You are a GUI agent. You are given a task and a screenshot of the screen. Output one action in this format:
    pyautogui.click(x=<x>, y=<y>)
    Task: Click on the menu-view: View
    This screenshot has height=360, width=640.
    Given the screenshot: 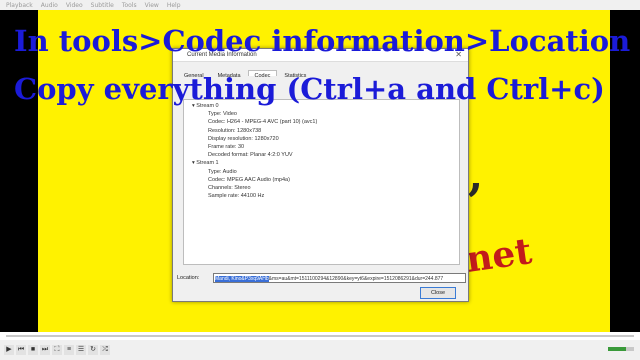 What is the action you would take?
    pyautogui.click(x=152, y=5)
    